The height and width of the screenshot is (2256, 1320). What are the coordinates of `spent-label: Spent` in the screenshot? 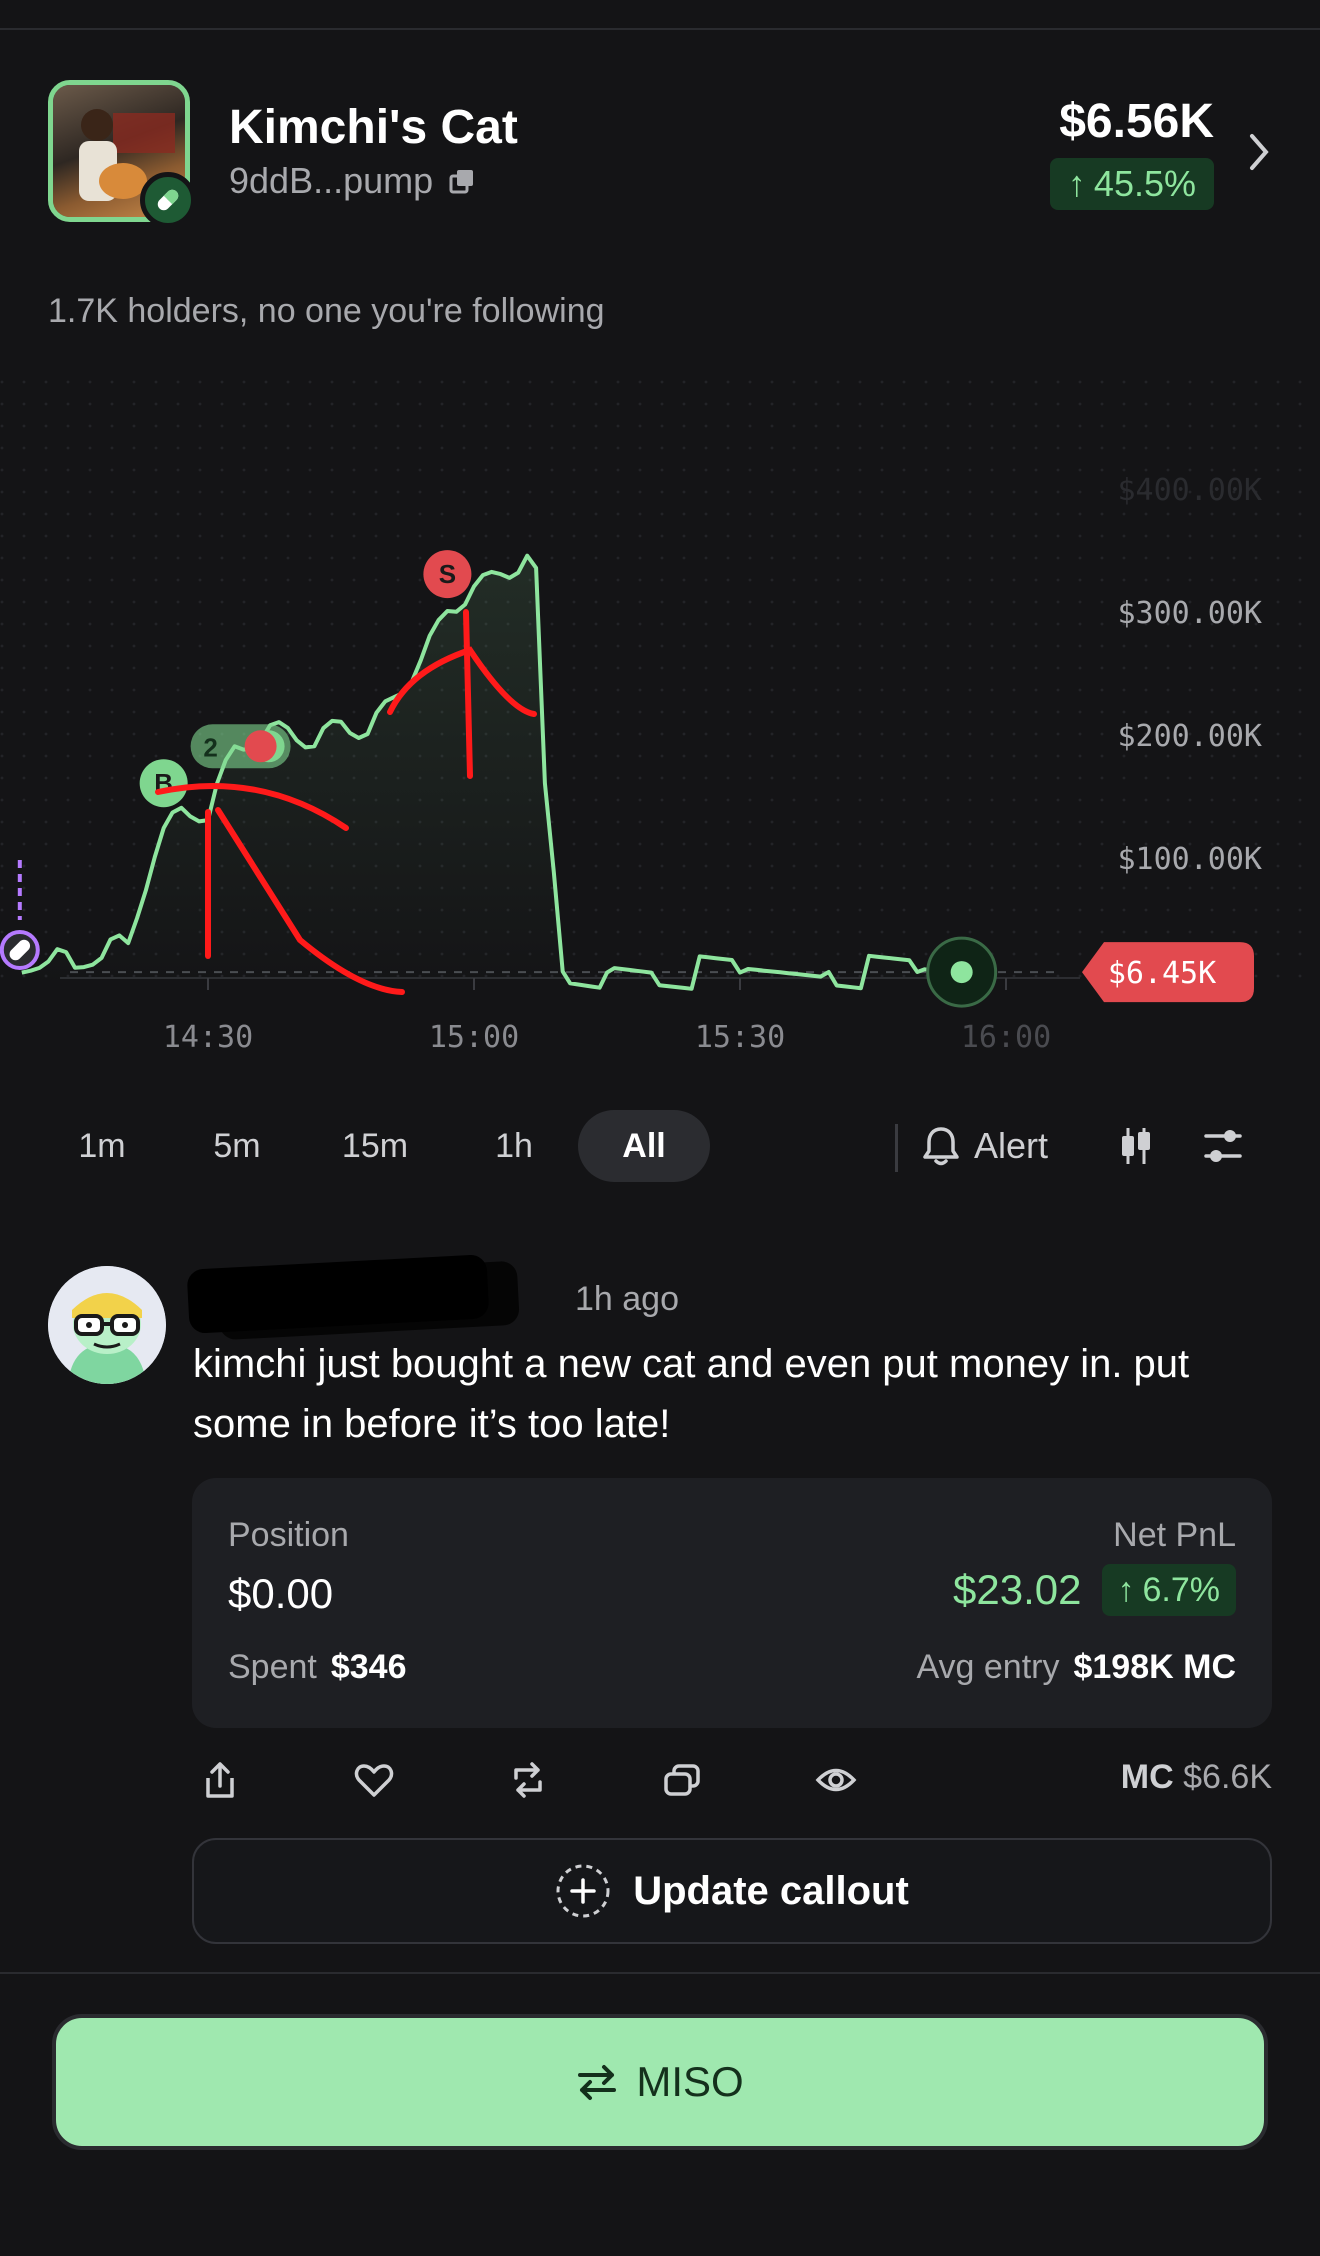 It's located at (272, 1667).